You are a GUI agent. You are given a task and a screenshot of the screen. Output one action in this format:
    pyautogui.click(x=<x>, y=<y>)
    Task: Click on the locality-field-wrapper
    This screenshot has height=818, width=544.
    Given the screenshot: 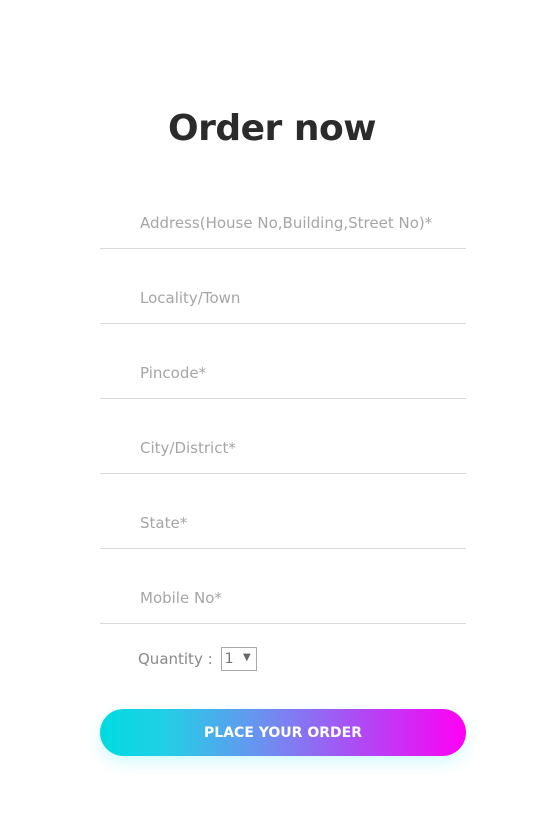 What is the action you would take?
    pyautogui.click(x=283, y=298)
    